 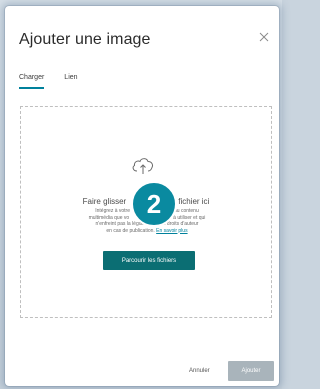 I want to click on headline-left: Faire glisser, so click(x=104, y=201).